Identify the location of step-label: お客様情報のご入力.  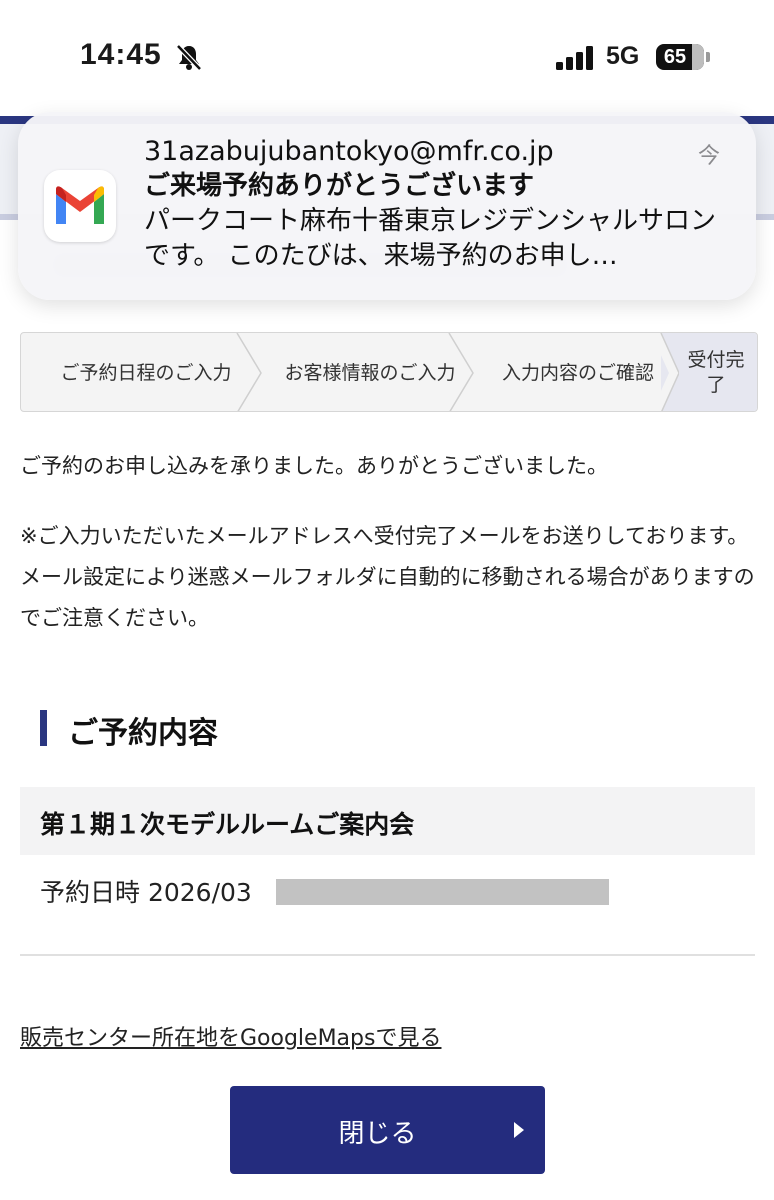
(370, 372).